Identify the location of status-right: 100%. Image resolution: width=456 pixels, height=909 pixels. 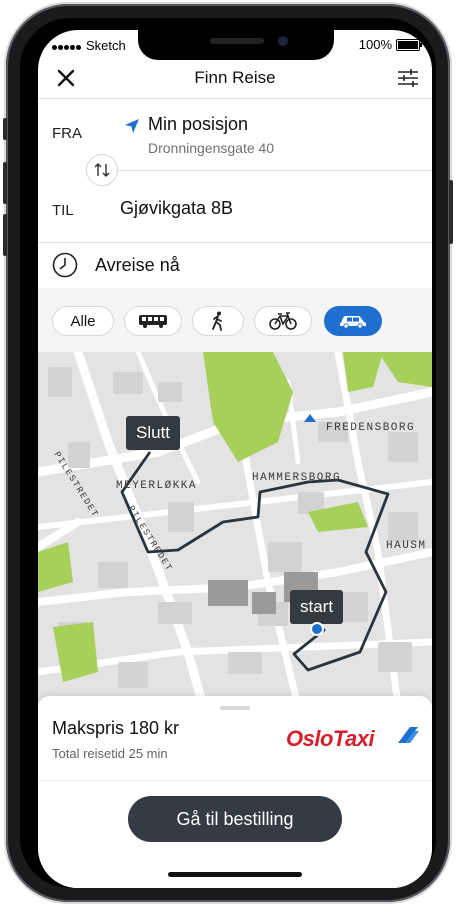
(390, 44).